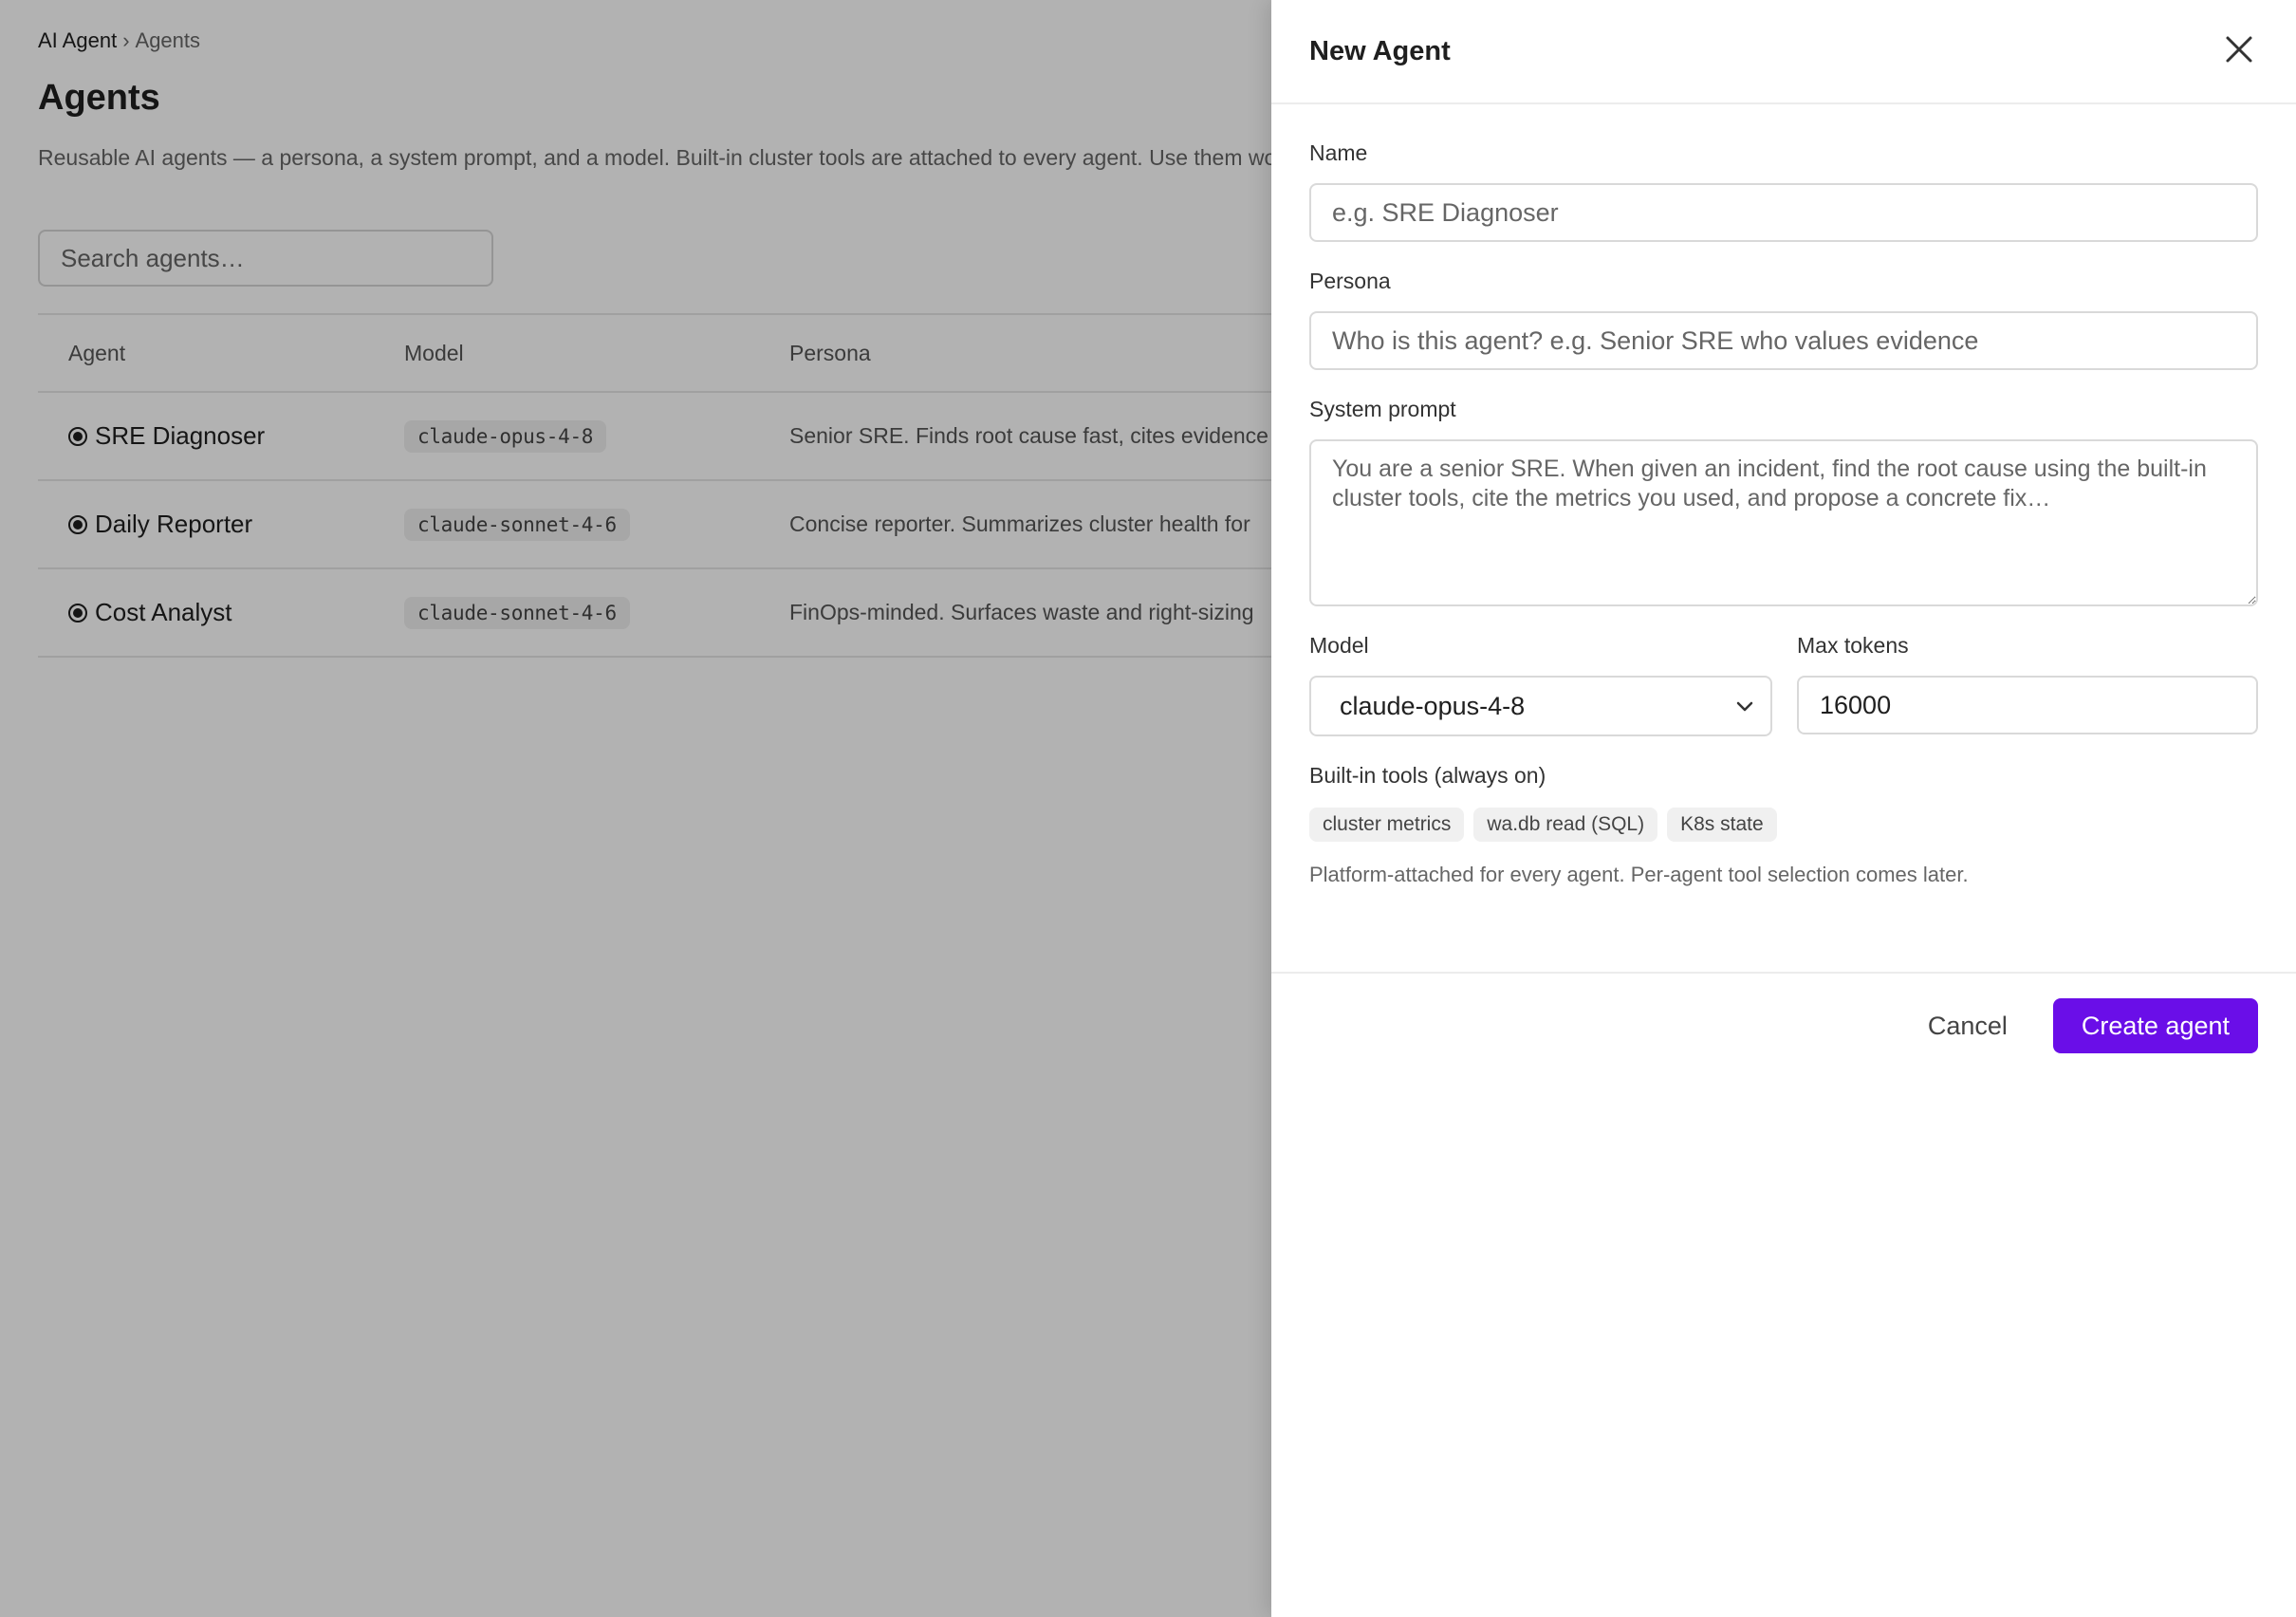 The width and height of the screenshot is (2296, 1617). What do you see at coordinates (1783, 212) in the screenshot?
I see `name-input` at bounding box center [1783, 212].